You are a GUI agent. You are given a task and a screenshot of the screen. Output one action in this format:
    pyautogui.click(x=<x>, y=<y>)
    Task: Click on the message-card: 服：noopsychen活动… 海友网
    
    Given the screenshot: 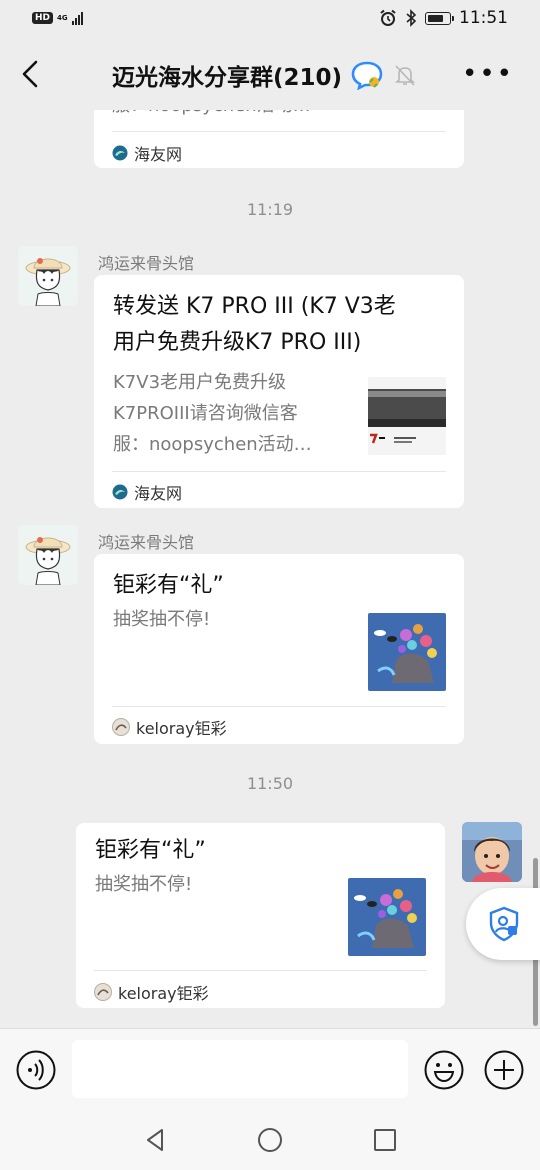 What is the action you would take?
    pyautogui.click(x=279, y=139)
    